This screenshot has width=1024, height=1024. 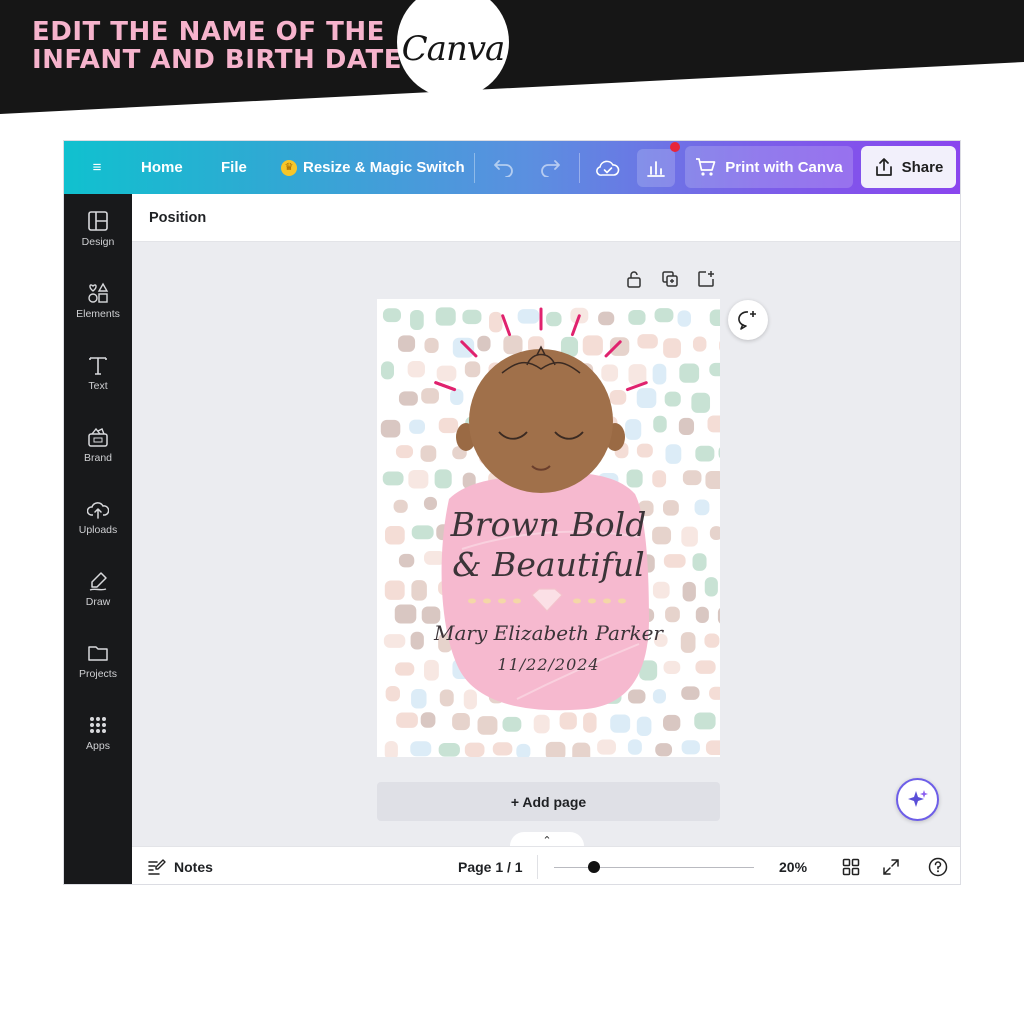 What do you see at coordinates (654, 867) in the screenshot?
I see `zoom-slider` at bounding box center [654, 867].